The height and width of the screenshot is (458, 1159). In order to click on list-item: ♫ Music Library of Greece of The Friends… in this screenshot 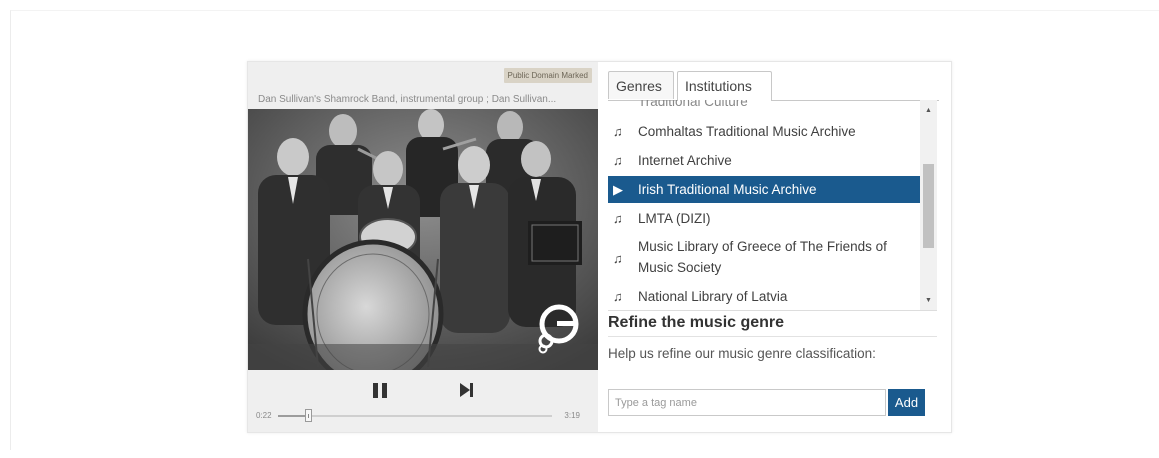, I will do `click(764, 258)`.